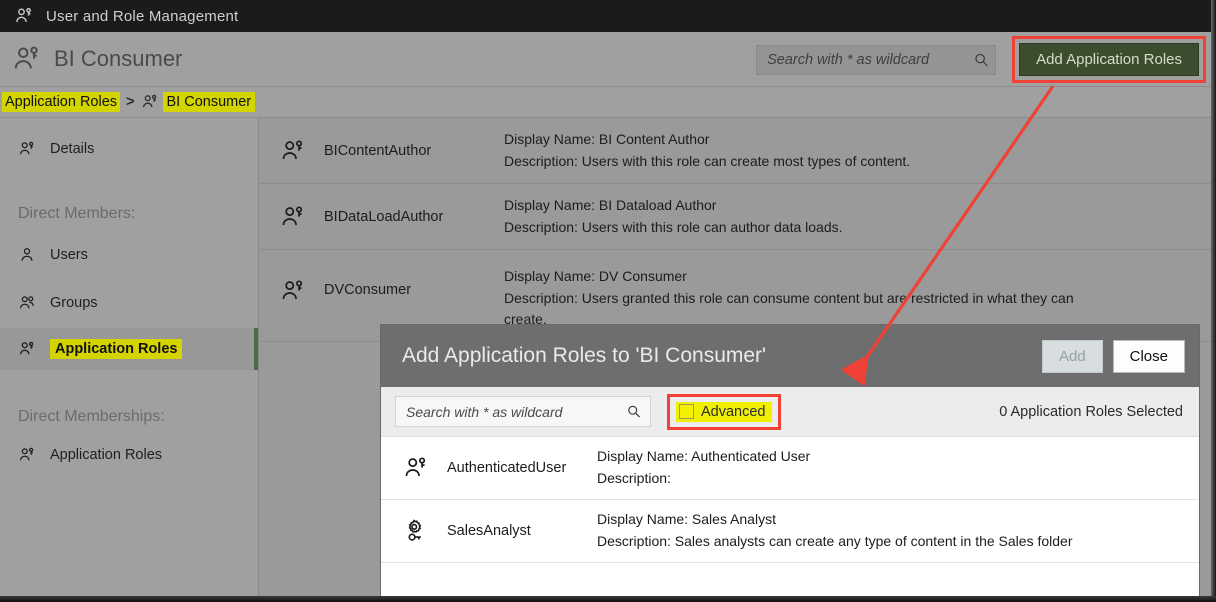 The image size is (1216, 602). Describe the element at coordinates (1213, 301) in the screenshot. I see `window-frame-right` at that location.